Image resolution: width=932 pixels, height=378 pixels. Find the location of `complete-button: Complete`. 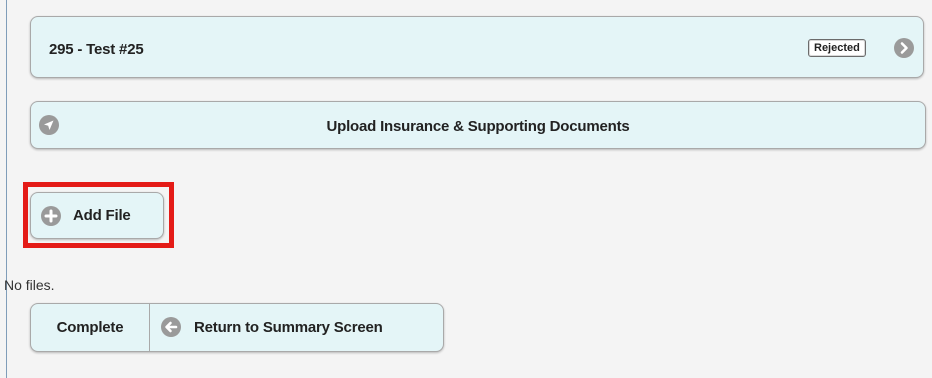

complete-button: Complete is located at coordinates (90, 327).